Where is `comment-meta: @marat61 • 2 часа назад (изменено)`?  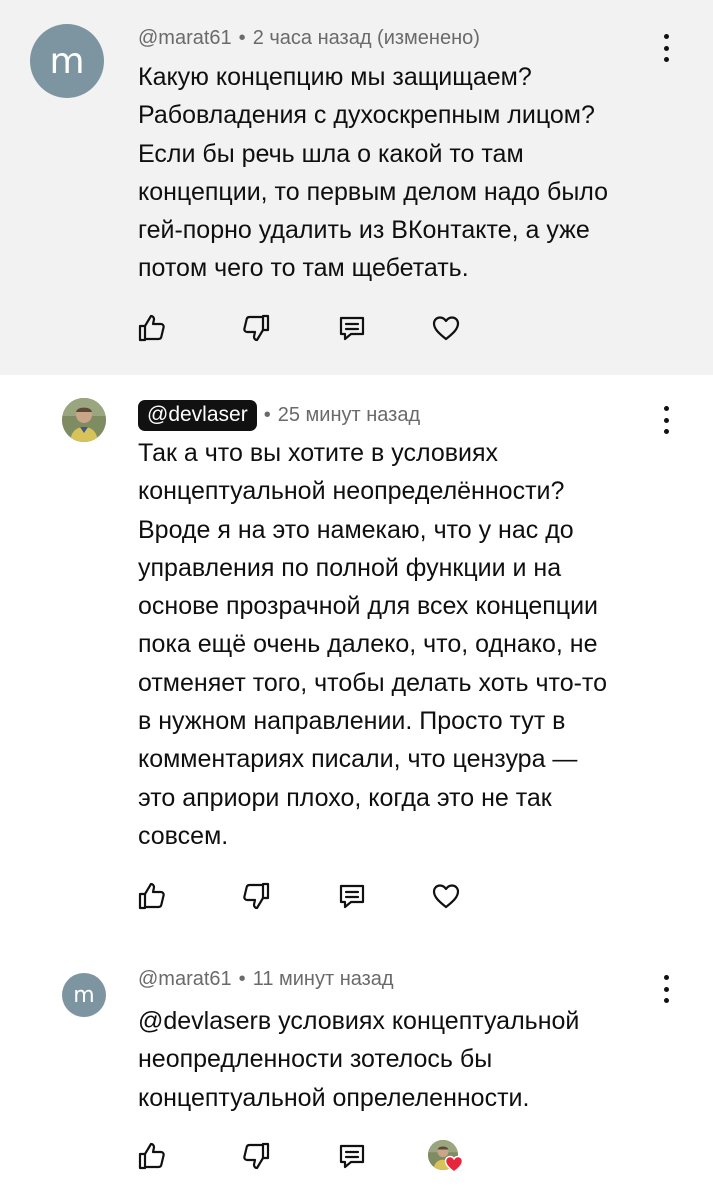 comment-meta: @marat61 • 2 часа назад (изменено) is located at coordinates (309, 38).